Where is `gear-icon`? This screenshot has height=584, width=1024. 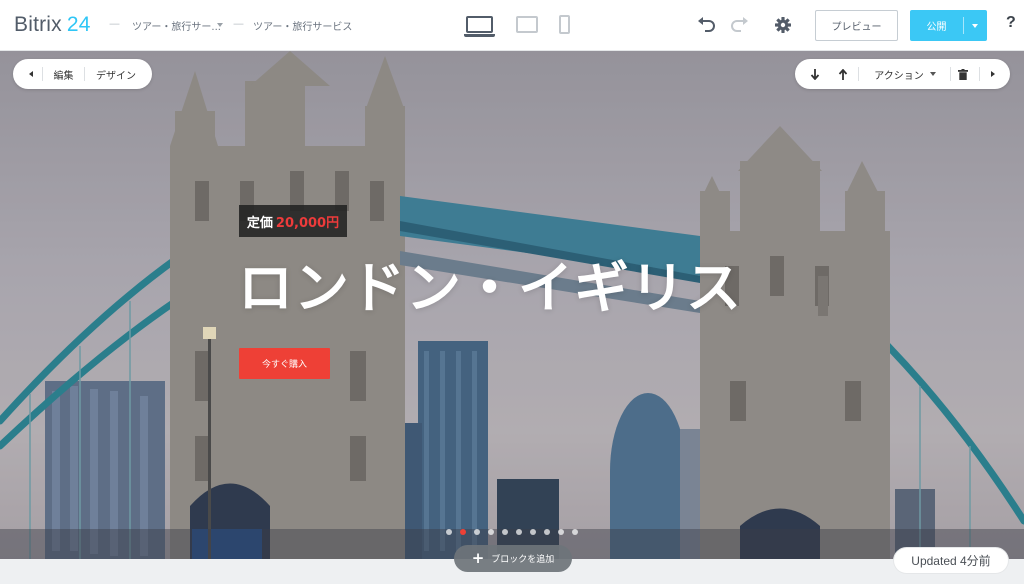
gear-icon is located at coordinates (783, 25).